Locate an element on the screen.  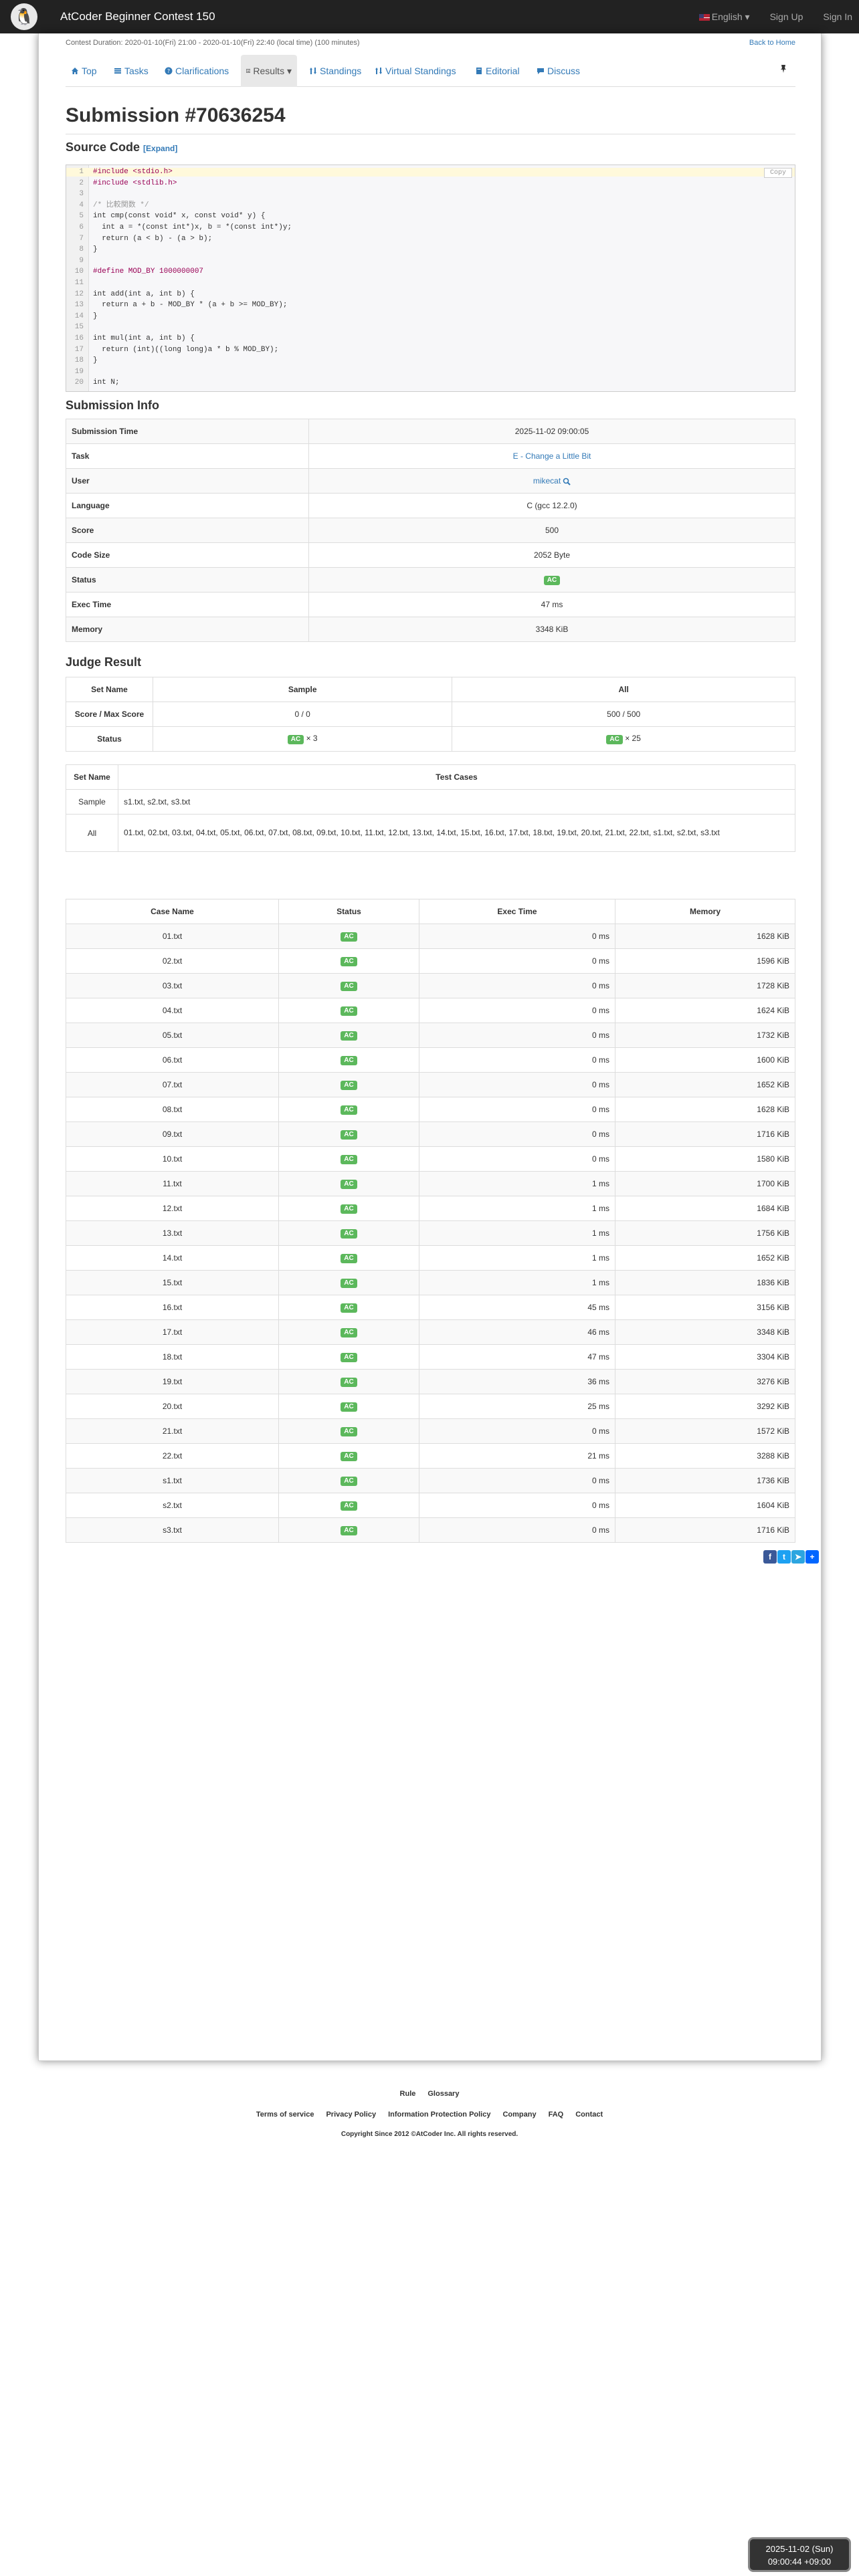
case-exec-time: 46 ms is located at coordinates (517, 1332).